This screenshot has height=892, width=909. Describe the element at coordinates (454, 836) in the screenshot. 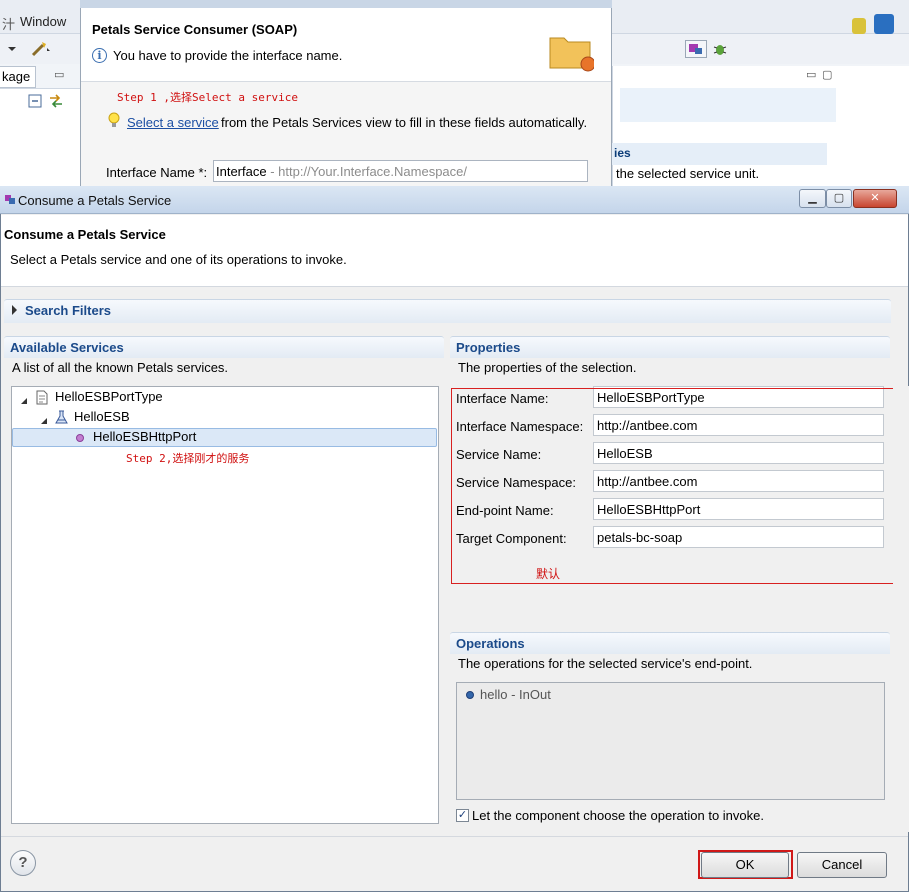

I see `footer-separator` at that location.